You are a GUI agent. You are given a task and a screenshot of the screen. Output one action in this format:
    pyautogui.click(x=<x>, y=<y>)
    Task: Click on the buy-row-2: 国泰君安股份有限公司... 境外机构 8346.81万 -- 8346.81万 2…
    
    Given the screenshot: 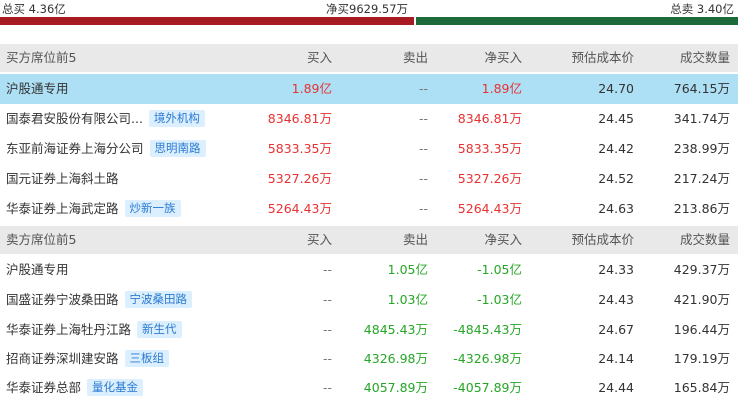 What is the action you would take?
    pyautogui.click(x=369, y=119)
    